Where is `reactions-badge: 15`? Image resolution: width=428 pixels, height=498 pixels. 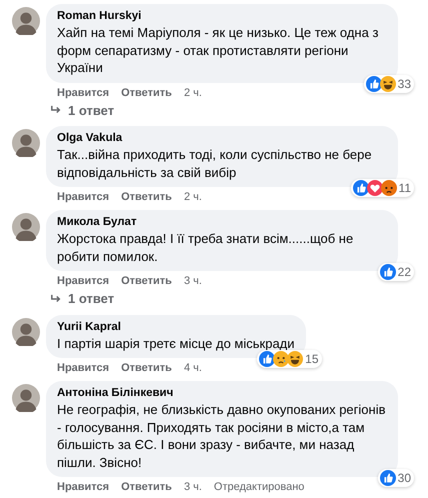
reactions-badge: 15 is located at coordinates (289, 359).